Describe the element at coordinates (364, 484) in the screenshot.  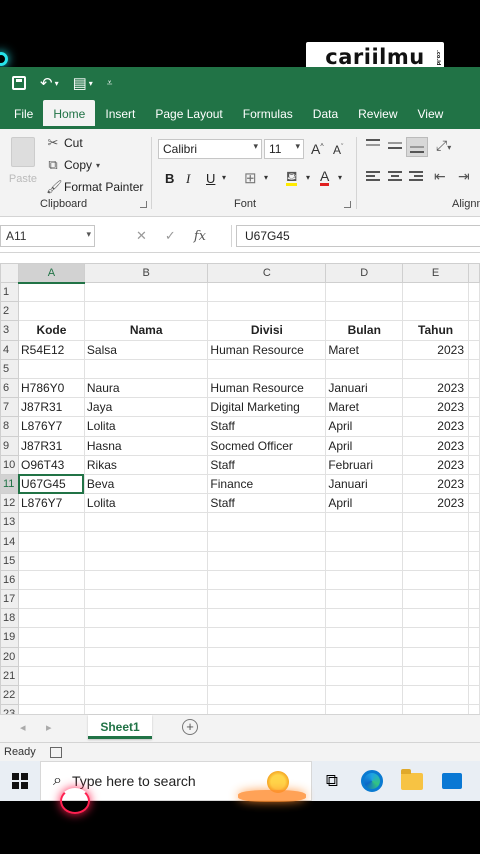
I see `cell-d11: Januari` at that location.